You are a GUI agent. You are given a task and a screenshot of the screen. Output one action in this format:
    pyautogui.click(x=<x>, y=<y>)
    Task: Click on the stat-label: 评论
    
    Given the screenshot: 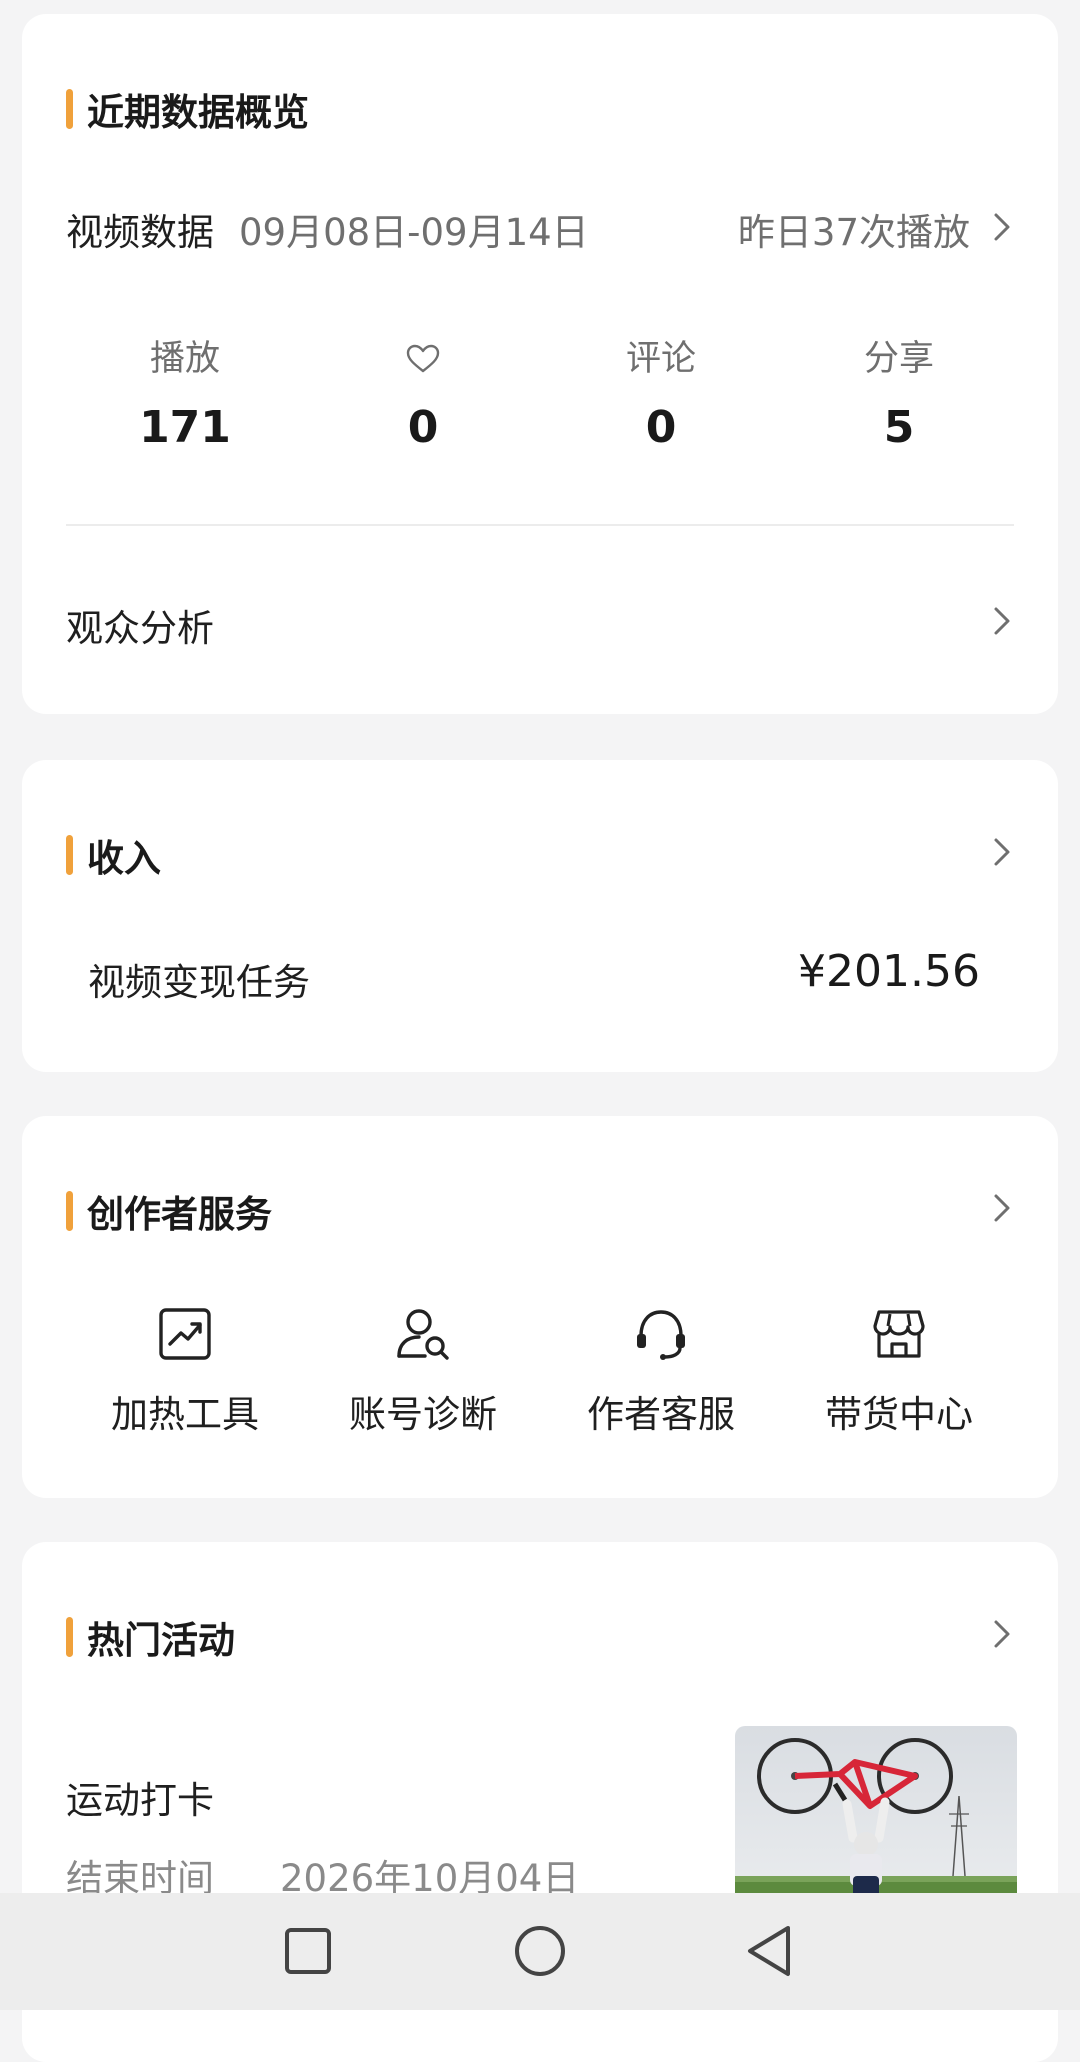 What is the action you would take?
    pyautogui.click(x=660, y=359)
    